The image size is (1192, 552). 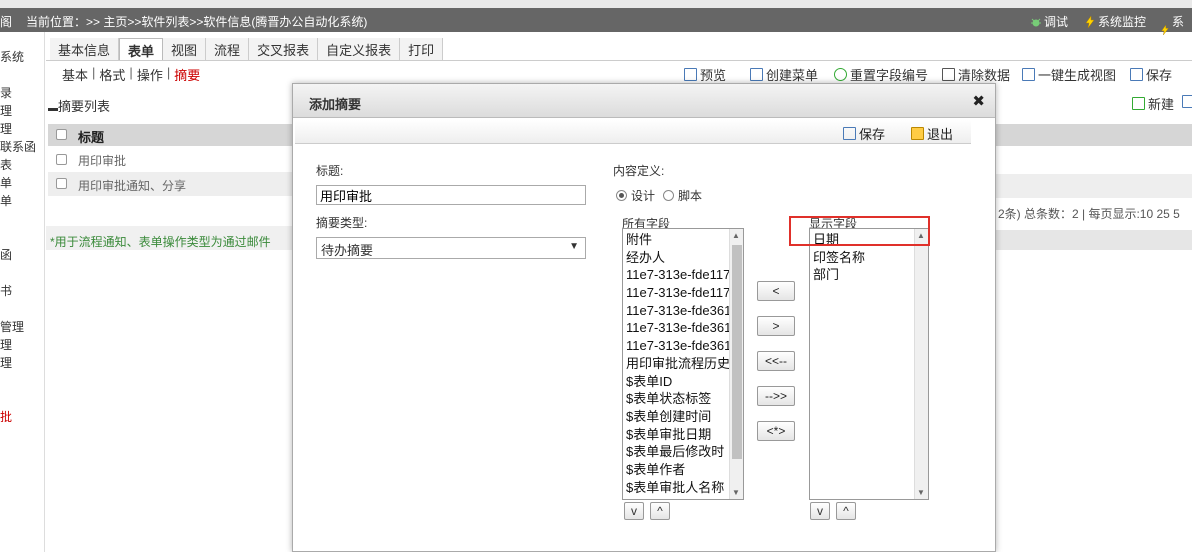 What do you see at coordinates (102, 160) in the screenshot?
I see `row-title: 用印审批` at bounding box center [102, 160].